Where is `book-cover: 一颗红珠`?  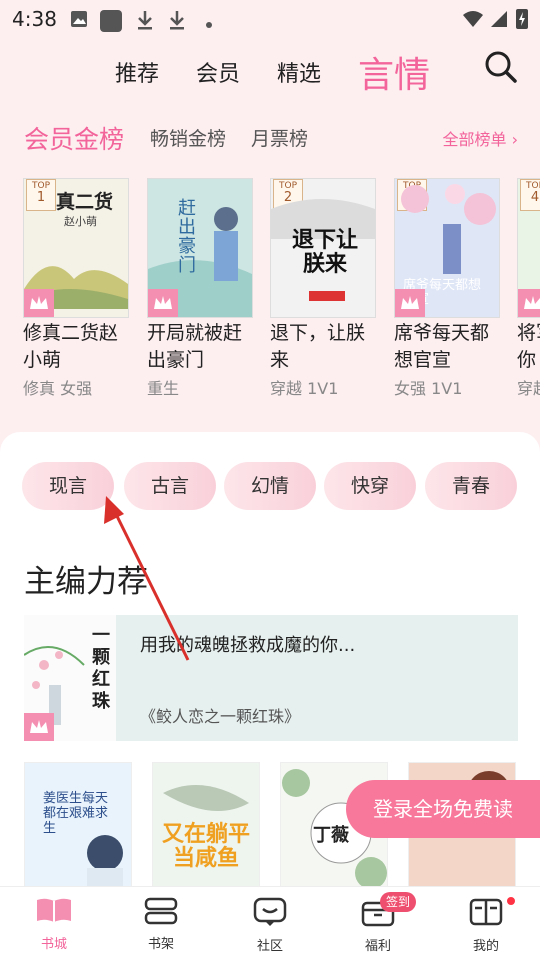
book-cover: 一颗红珠 is located at coordinates (70, 678).